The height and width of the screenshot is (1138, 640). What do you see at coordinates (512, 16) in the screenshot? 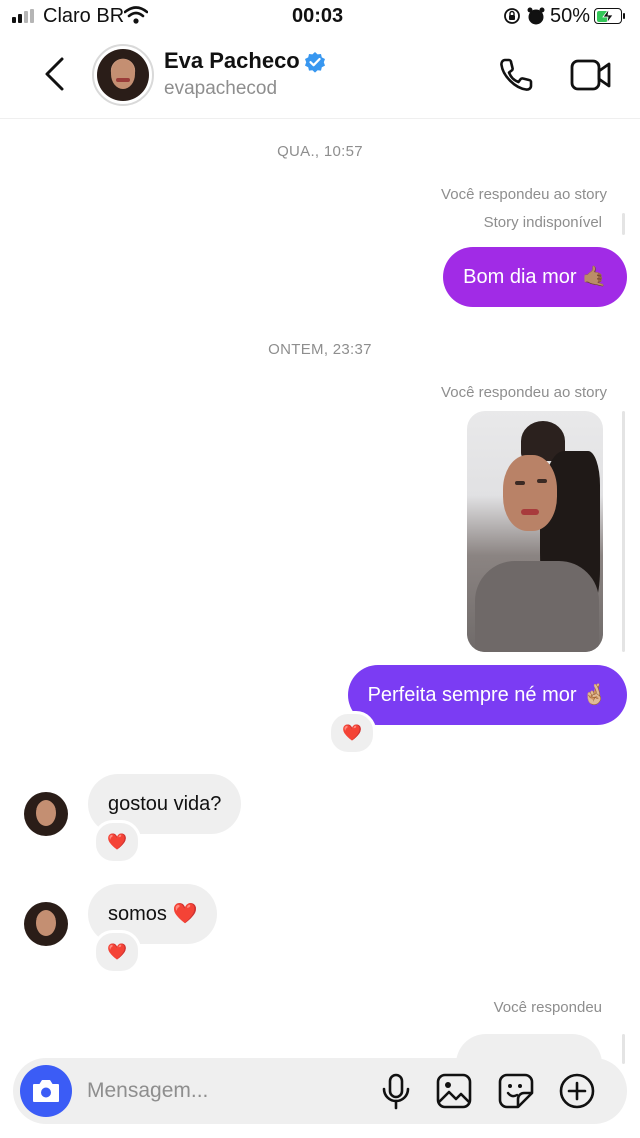
I see `orientation-lock-icon` at bounding box center [512, 16].